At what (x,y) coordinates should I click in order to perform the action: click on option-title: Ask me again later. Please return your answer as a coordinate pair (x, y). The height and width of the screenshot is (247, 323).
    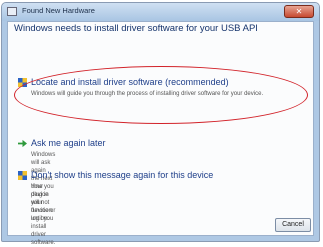
    Looking at the image, I should click on (68, 143).